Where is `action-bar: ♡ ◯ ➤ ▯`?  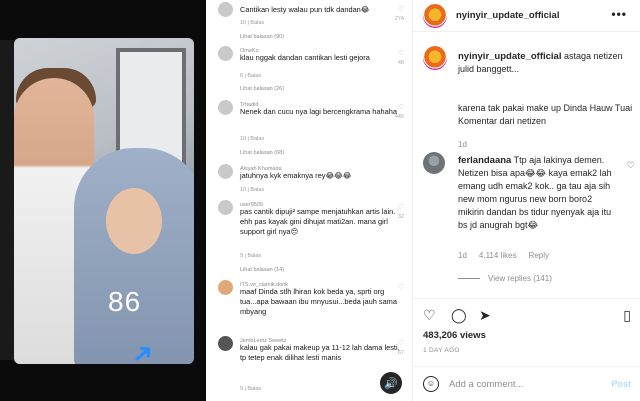 action-bar: ♡ ◯ ➤ ▯ is located at coordinates (526, 312).